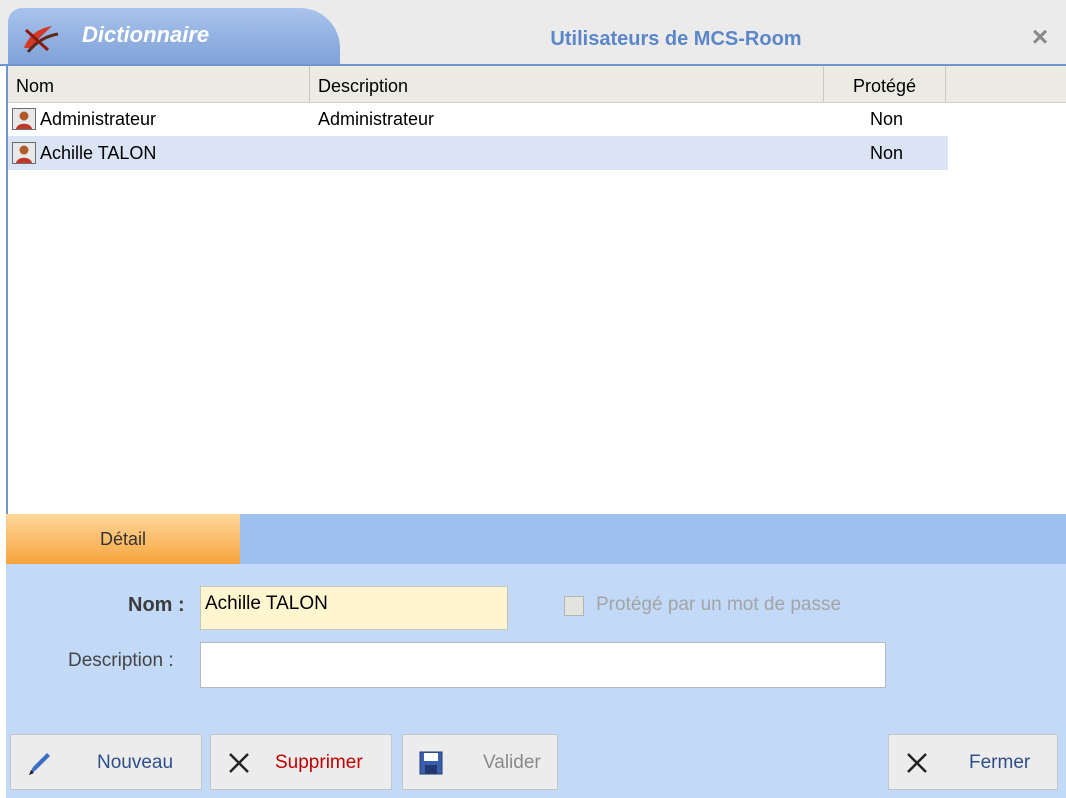 The width and height of the screenshot is (1066, 798). I want to click on nom-label: Nom :, so click(156, 605).